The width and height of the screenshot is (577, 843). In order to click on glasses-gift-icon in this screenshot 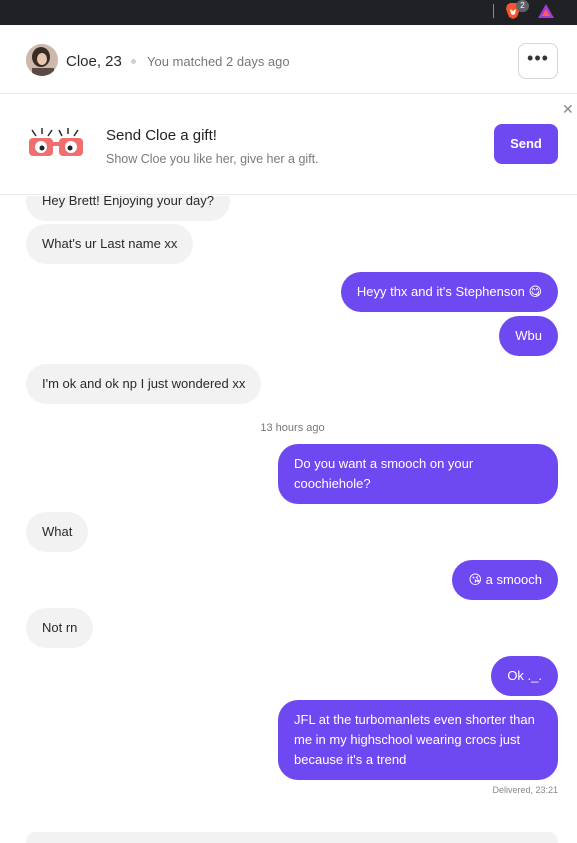, I will do `click(56, 142)`.